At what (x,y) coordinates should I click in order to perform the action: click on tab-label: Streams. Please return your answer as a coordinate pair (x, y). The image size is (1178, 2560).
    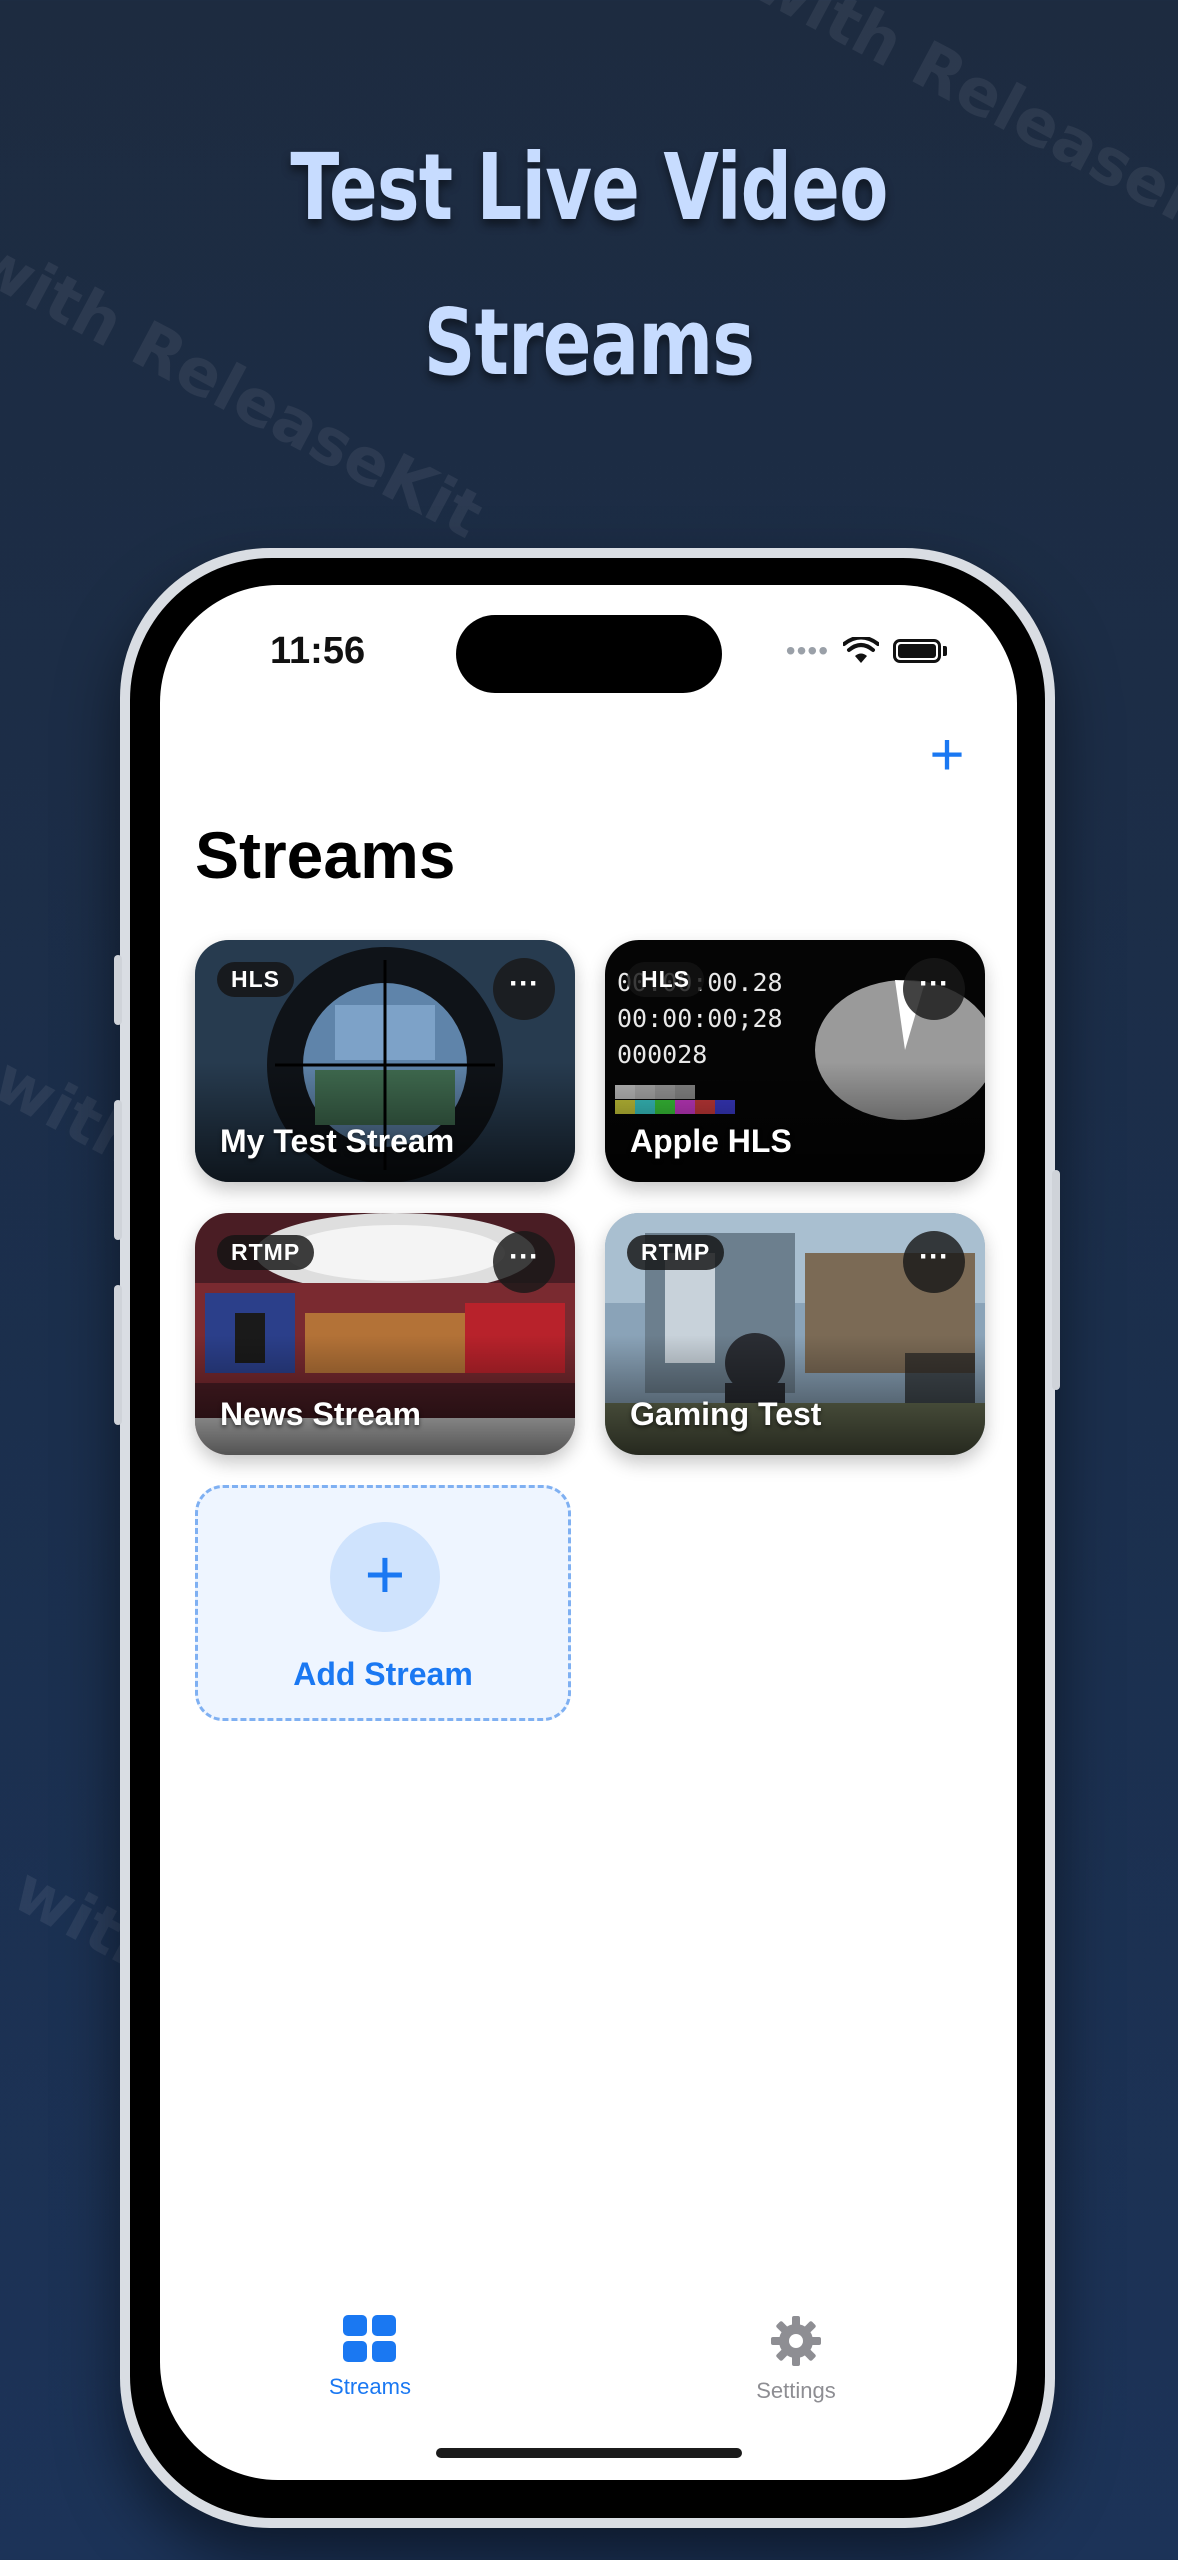
    Looking at the image, I should click on (370, 2386).